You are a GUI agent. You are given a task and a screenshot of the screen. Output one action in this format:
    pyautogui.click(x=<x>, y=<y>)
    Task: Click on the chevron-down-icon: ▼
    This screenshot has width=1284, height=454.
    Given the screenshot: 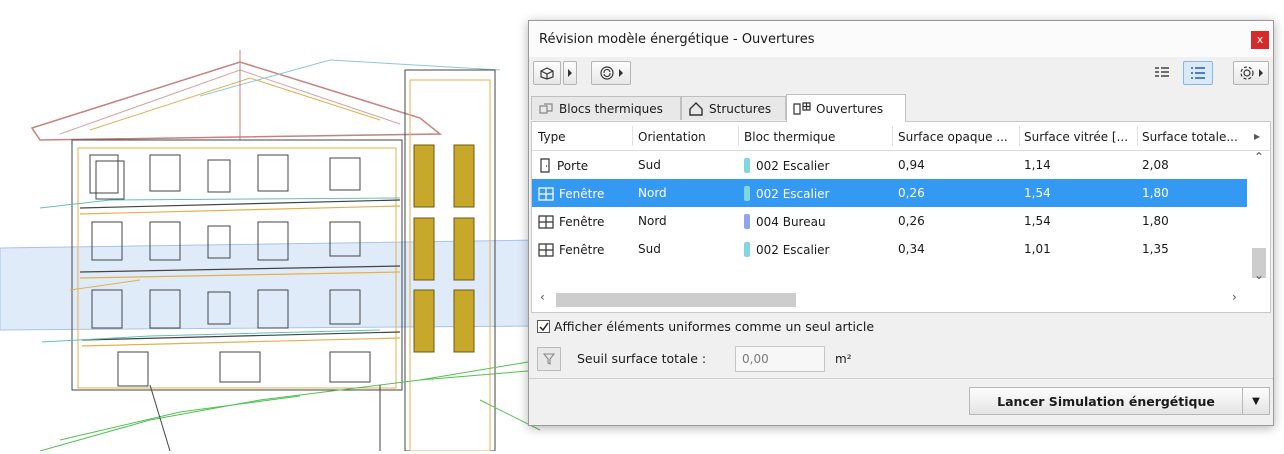 What is the action you would take?
    pyautogui.click(x=1256, y=401)
    